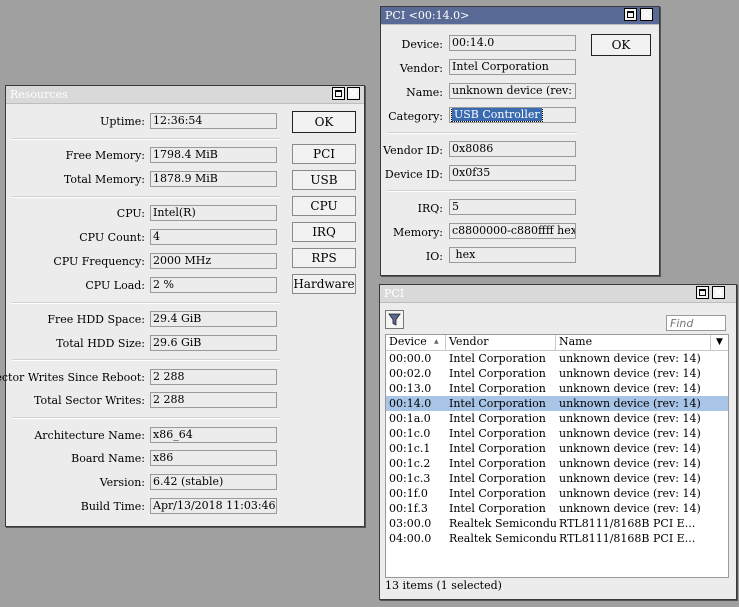 This screenshot has height=607, width=739. Describe the element at coordinates (443, 585) in the screenshot. I see `status-text: 13 items (1 selected)` at that location.